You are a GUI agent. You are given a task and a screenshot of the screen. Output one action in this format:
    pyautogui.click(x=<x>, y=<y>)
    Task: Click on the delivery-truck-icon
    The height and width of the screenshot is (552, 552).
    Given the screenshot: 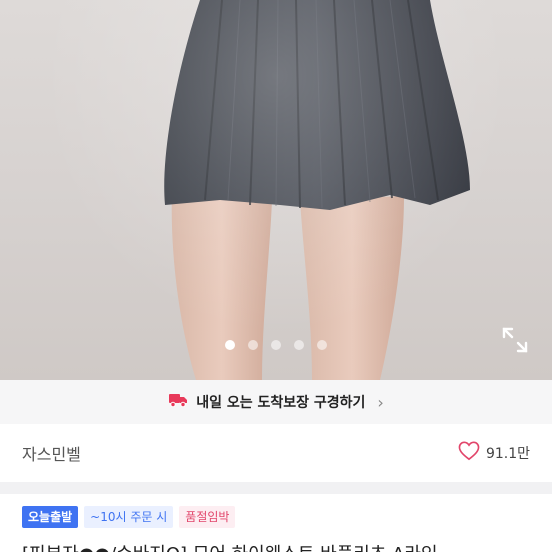 What is the action you would take?
    pyautogui.click(x=178, y=402)
    